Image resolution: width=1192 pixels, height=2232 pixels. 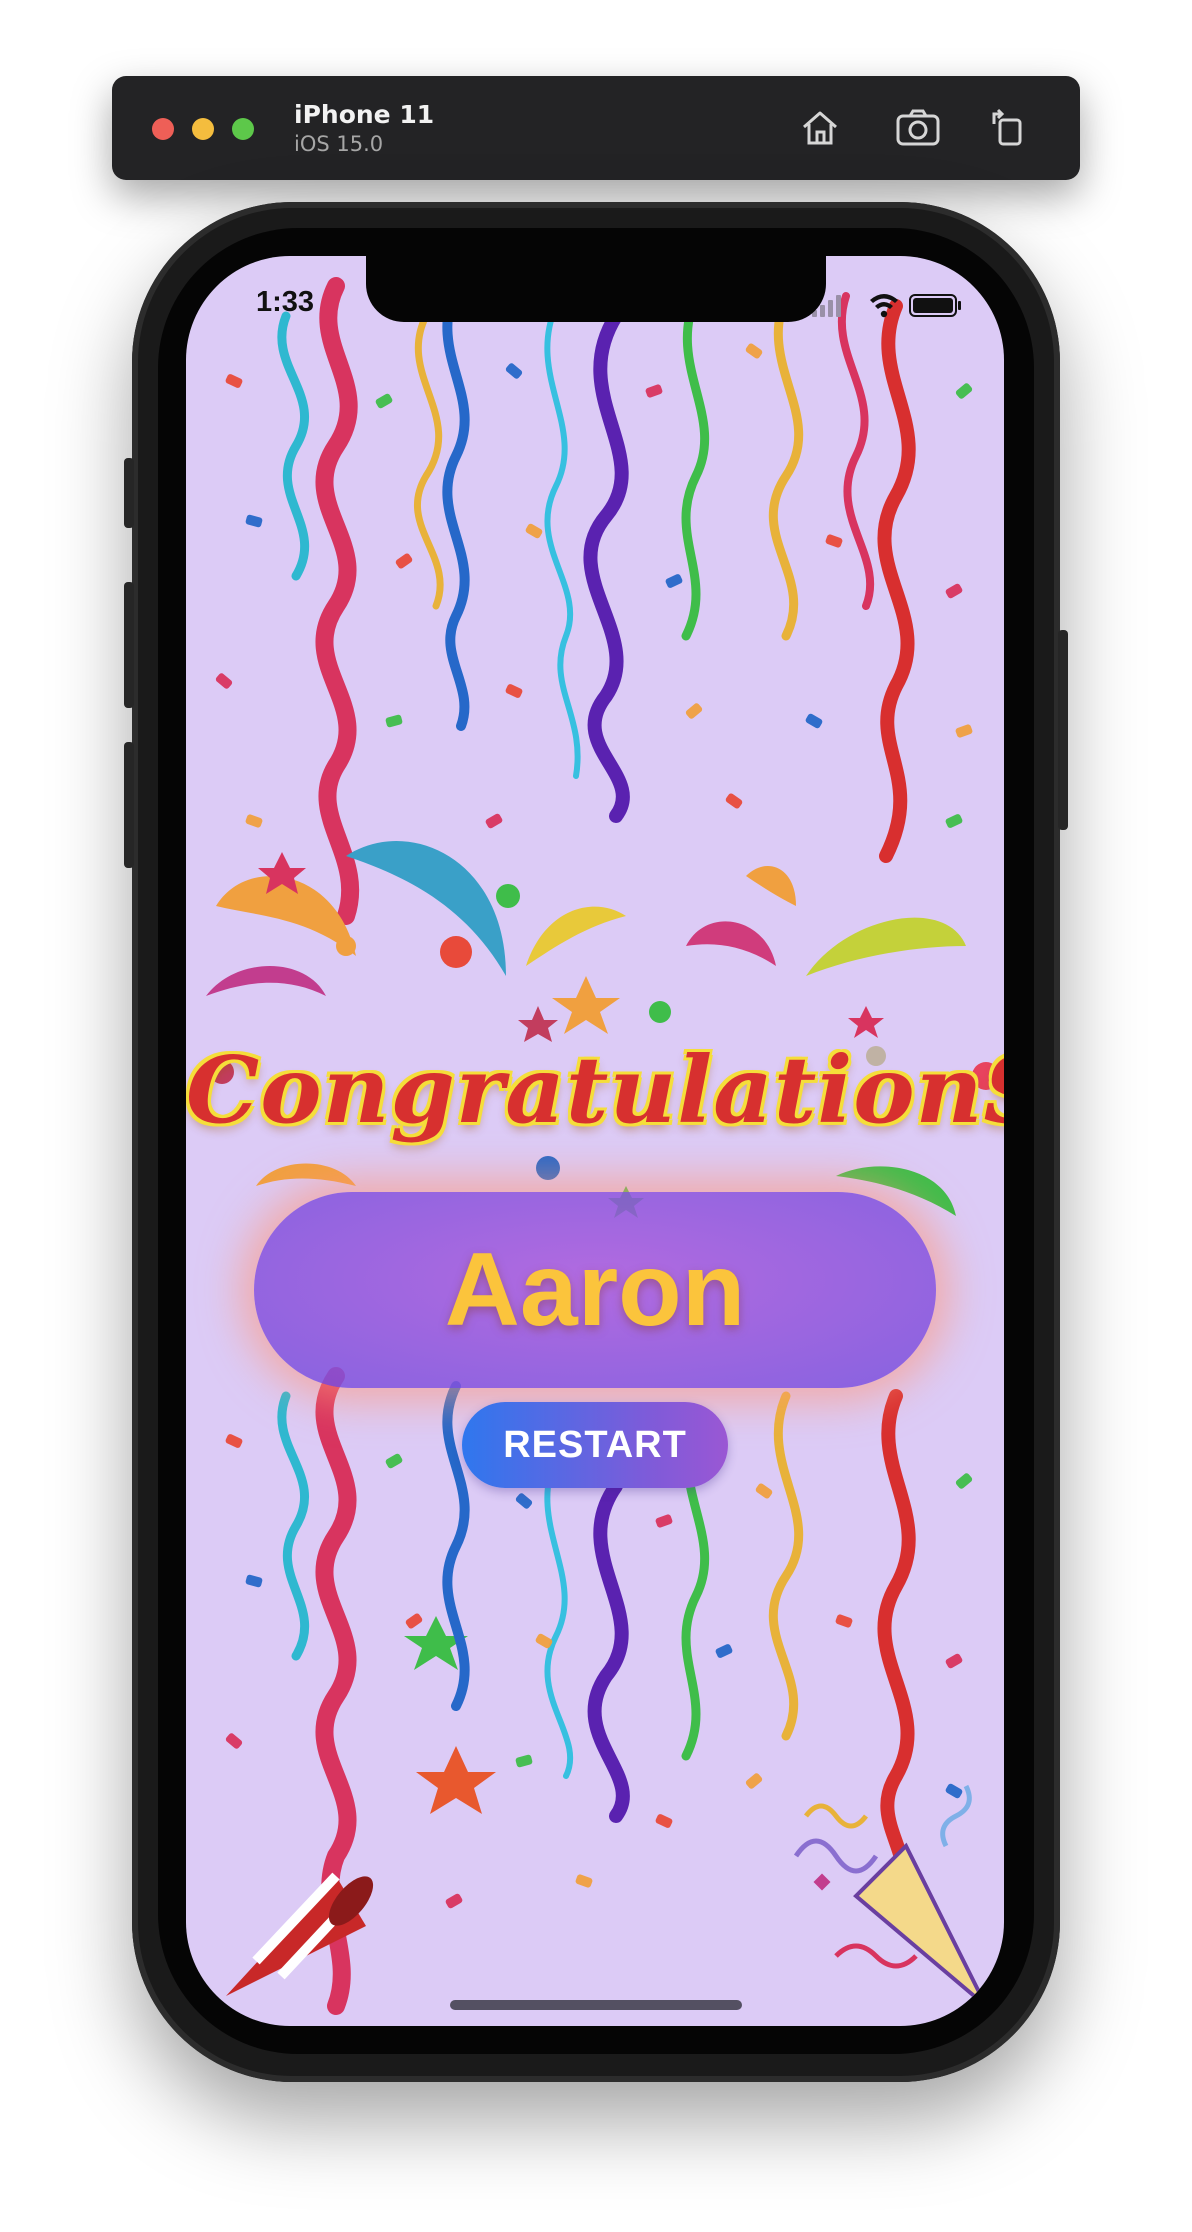 I want to click on device-name: iPhone 11, so click(x=364, y=114).